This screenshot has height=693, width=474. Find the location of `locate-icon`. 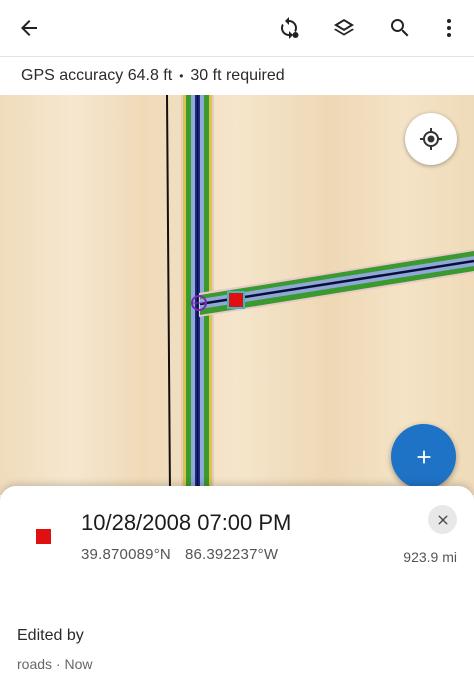

locate-icon is located at coordinates (431, 139).